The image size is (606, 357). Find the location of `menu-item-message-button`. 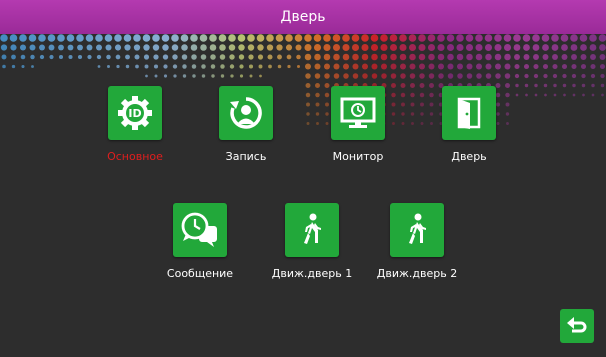

menu-item-message-button is located at coordinates (200, 230).